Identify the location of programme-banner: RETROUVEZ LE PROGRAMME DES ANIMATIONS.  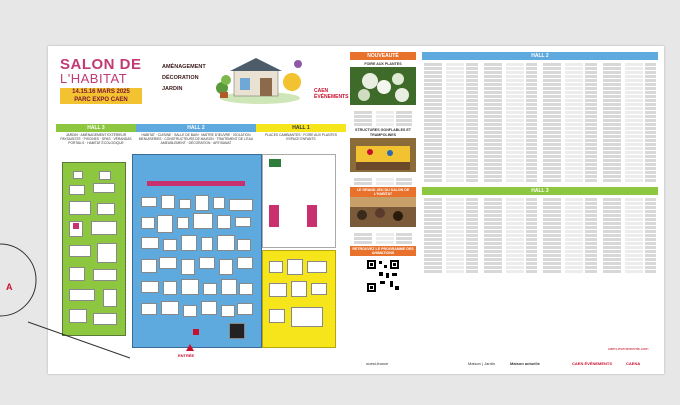
(383, 251).